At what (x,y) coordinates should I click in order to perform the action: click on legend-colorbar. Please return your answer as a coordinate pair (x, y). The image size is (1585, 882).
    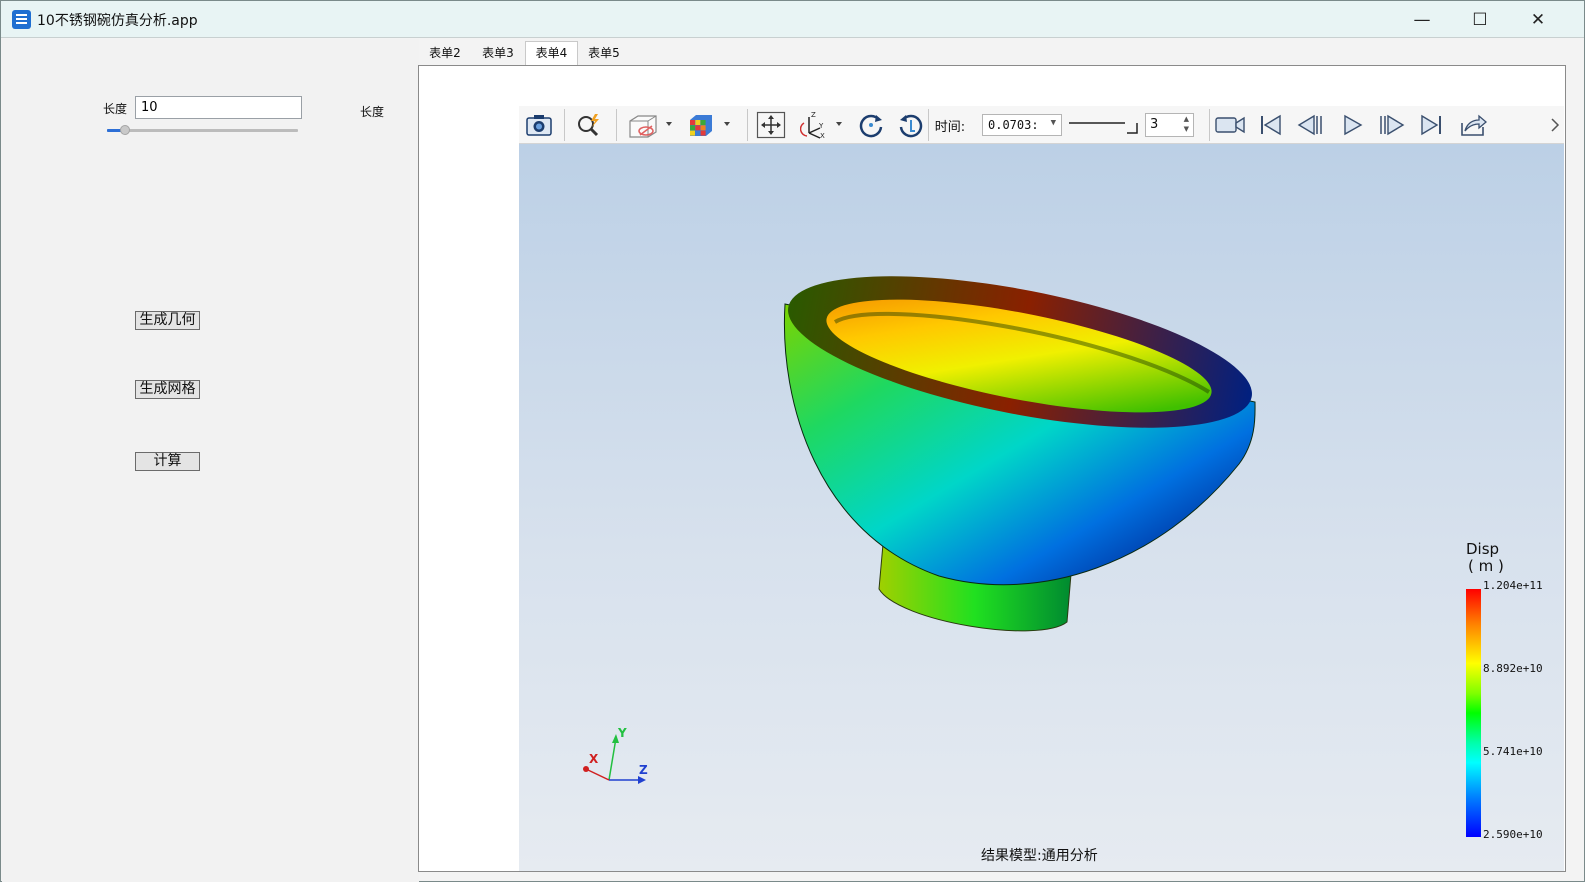
    Looking at the image, I should click on (1473, 713).